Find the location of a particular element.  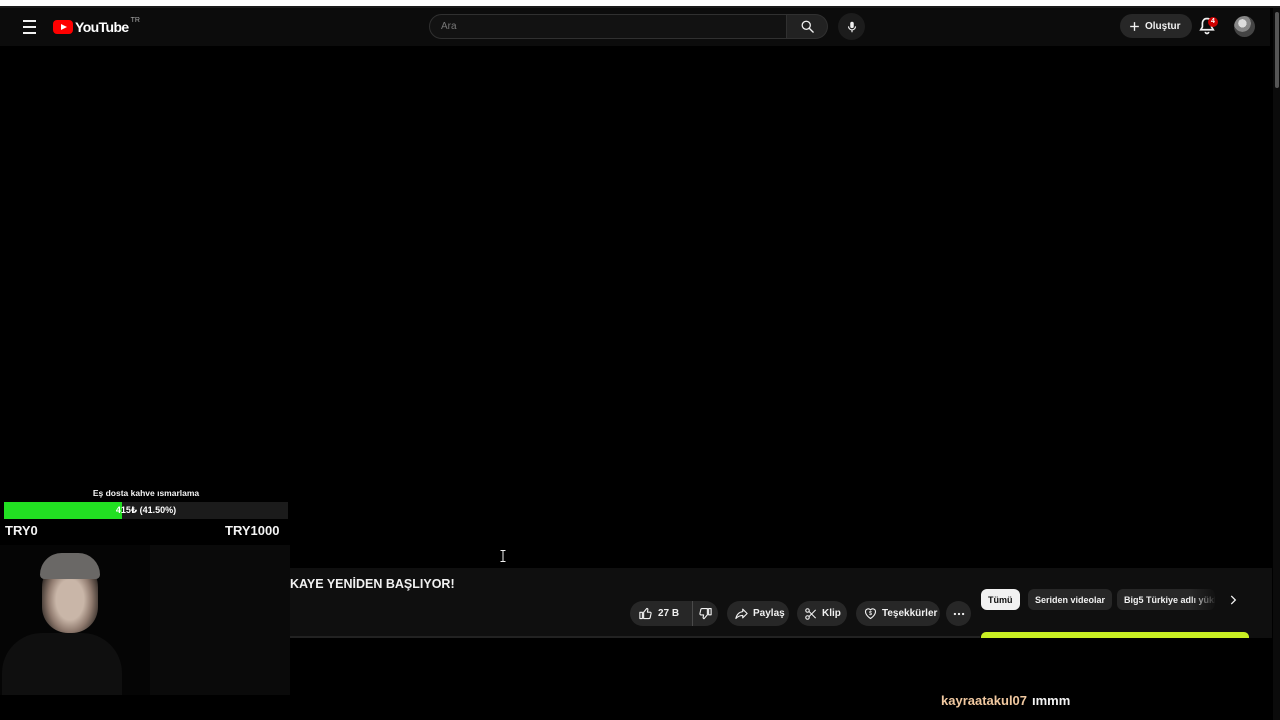

more-actions-button is located at coordinates (958, 613).